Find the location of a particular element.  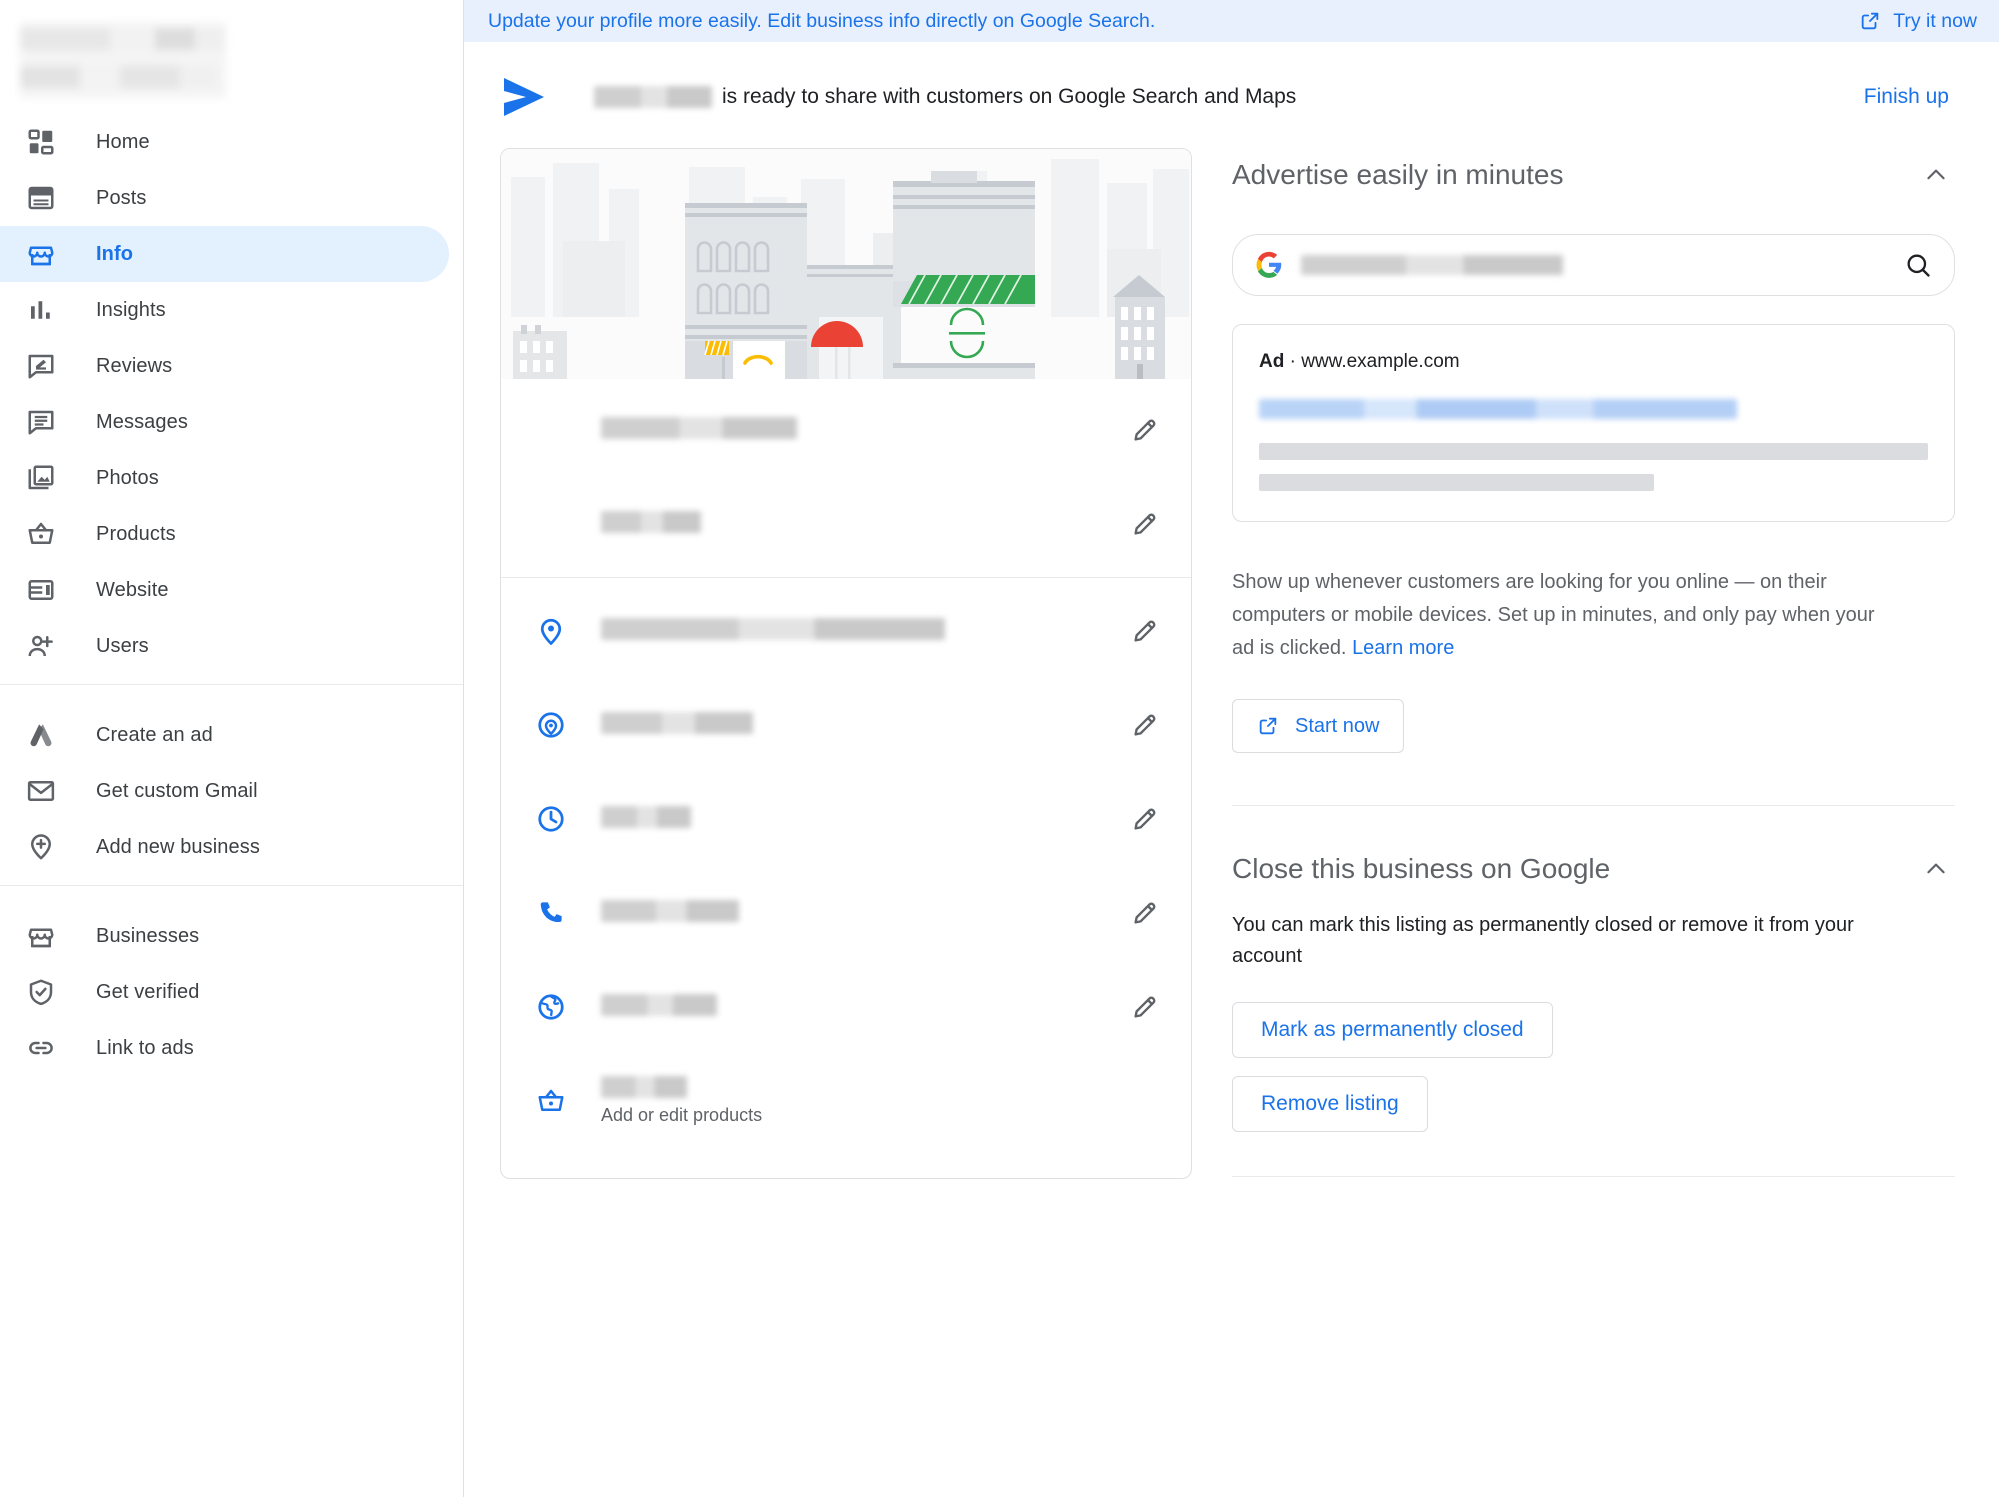

close-business-title: Close this business on Google is located at coordinates (1421, 868).